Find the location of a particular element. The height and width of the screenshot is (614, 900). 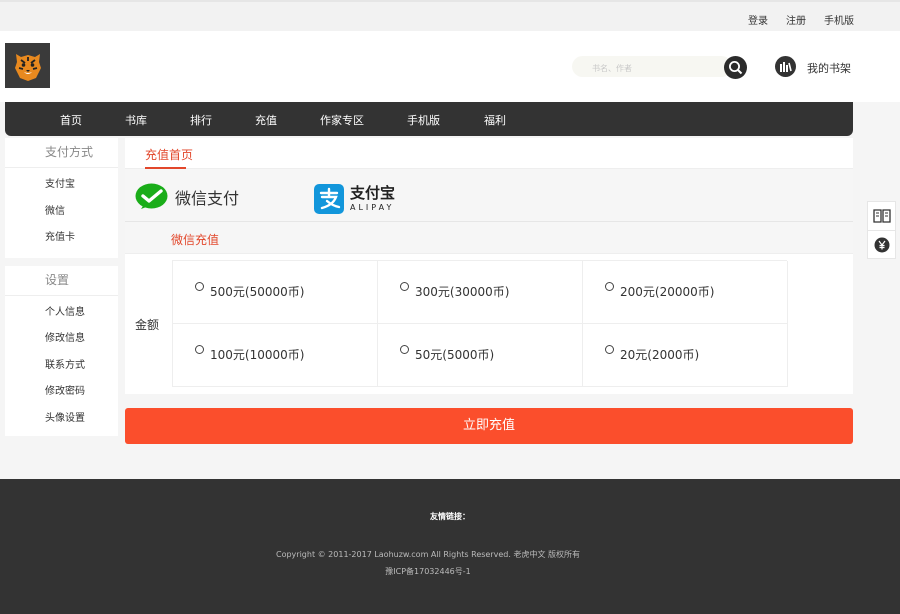

main-nav: 首页 书库 排行 充值 作家专区 手机版 福利 is located at coordinates (429, 119).